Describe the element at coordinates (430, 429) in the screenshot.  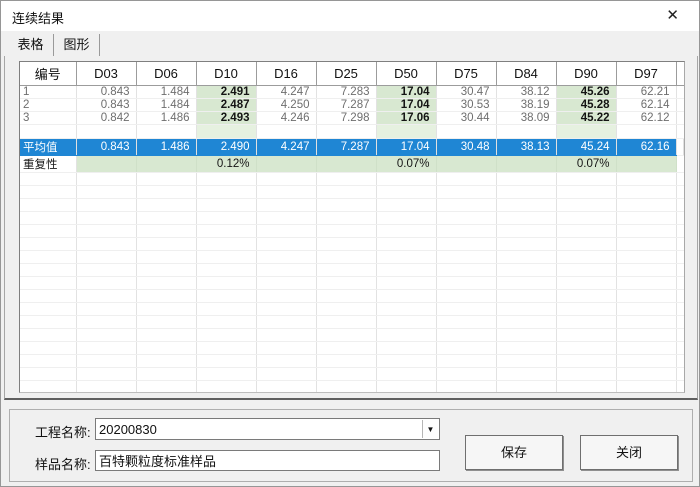
I see `chevron-down-icon: ▼` at that location.